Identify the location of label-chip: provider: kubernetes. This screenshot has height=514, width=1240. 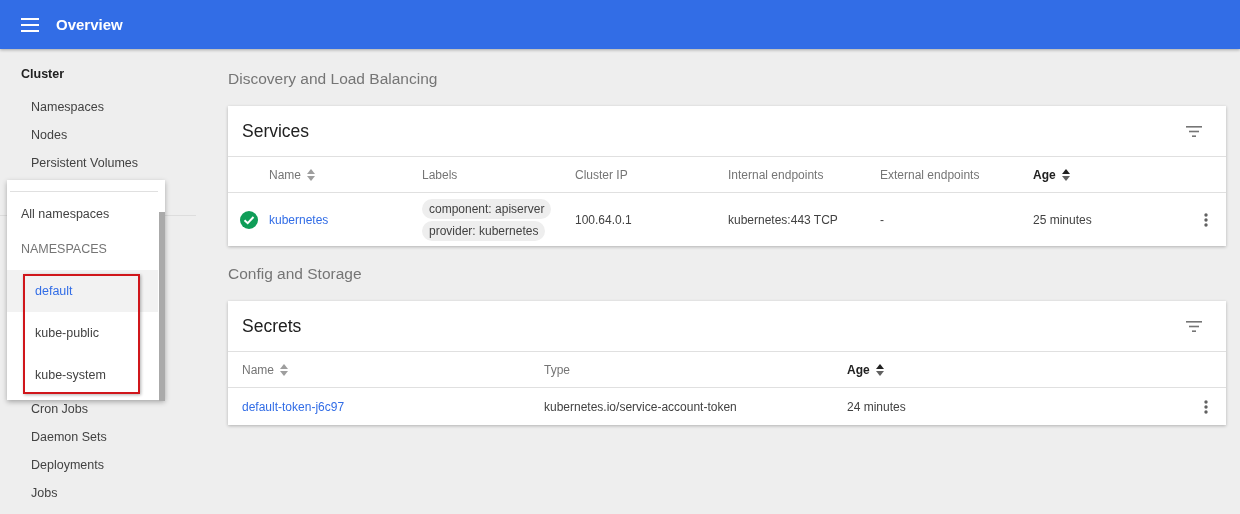
(484, 230).